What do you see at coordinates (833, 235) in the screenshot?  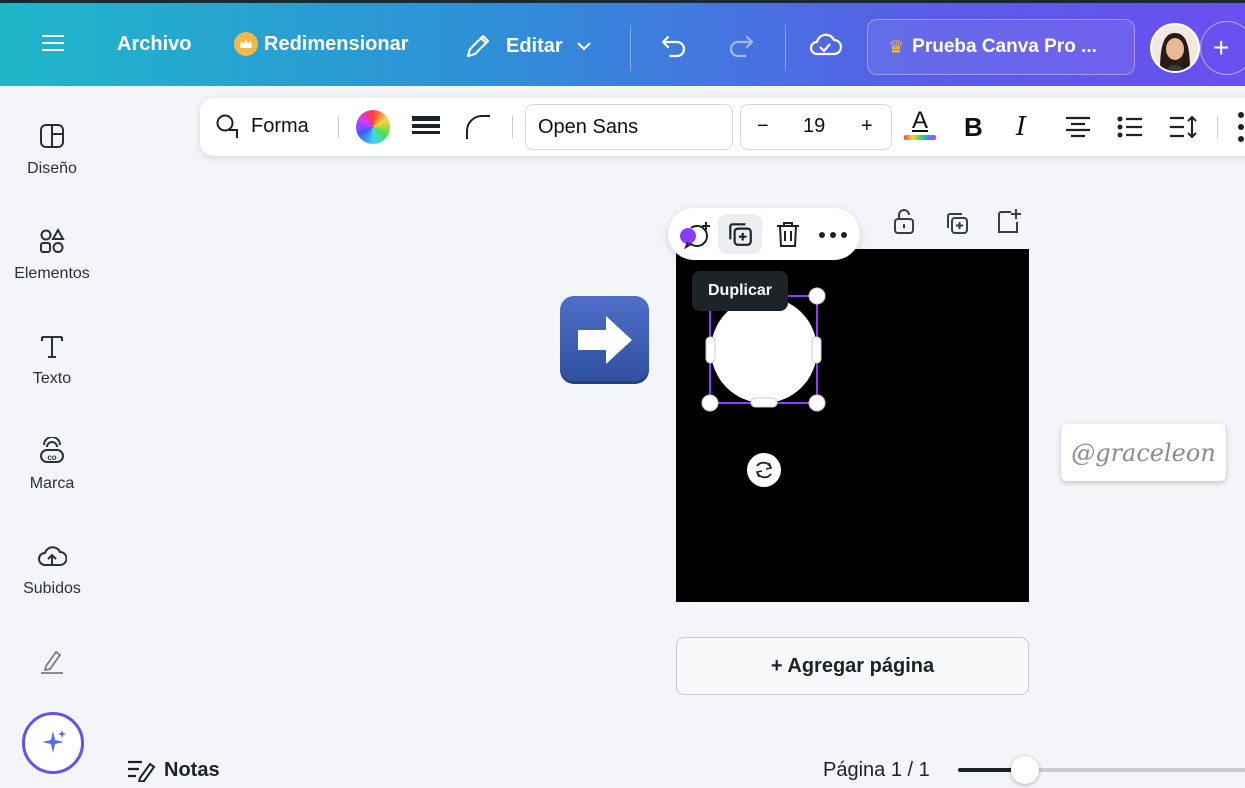 I see `more-horizontal-icon` at bounding box center [833, 235].